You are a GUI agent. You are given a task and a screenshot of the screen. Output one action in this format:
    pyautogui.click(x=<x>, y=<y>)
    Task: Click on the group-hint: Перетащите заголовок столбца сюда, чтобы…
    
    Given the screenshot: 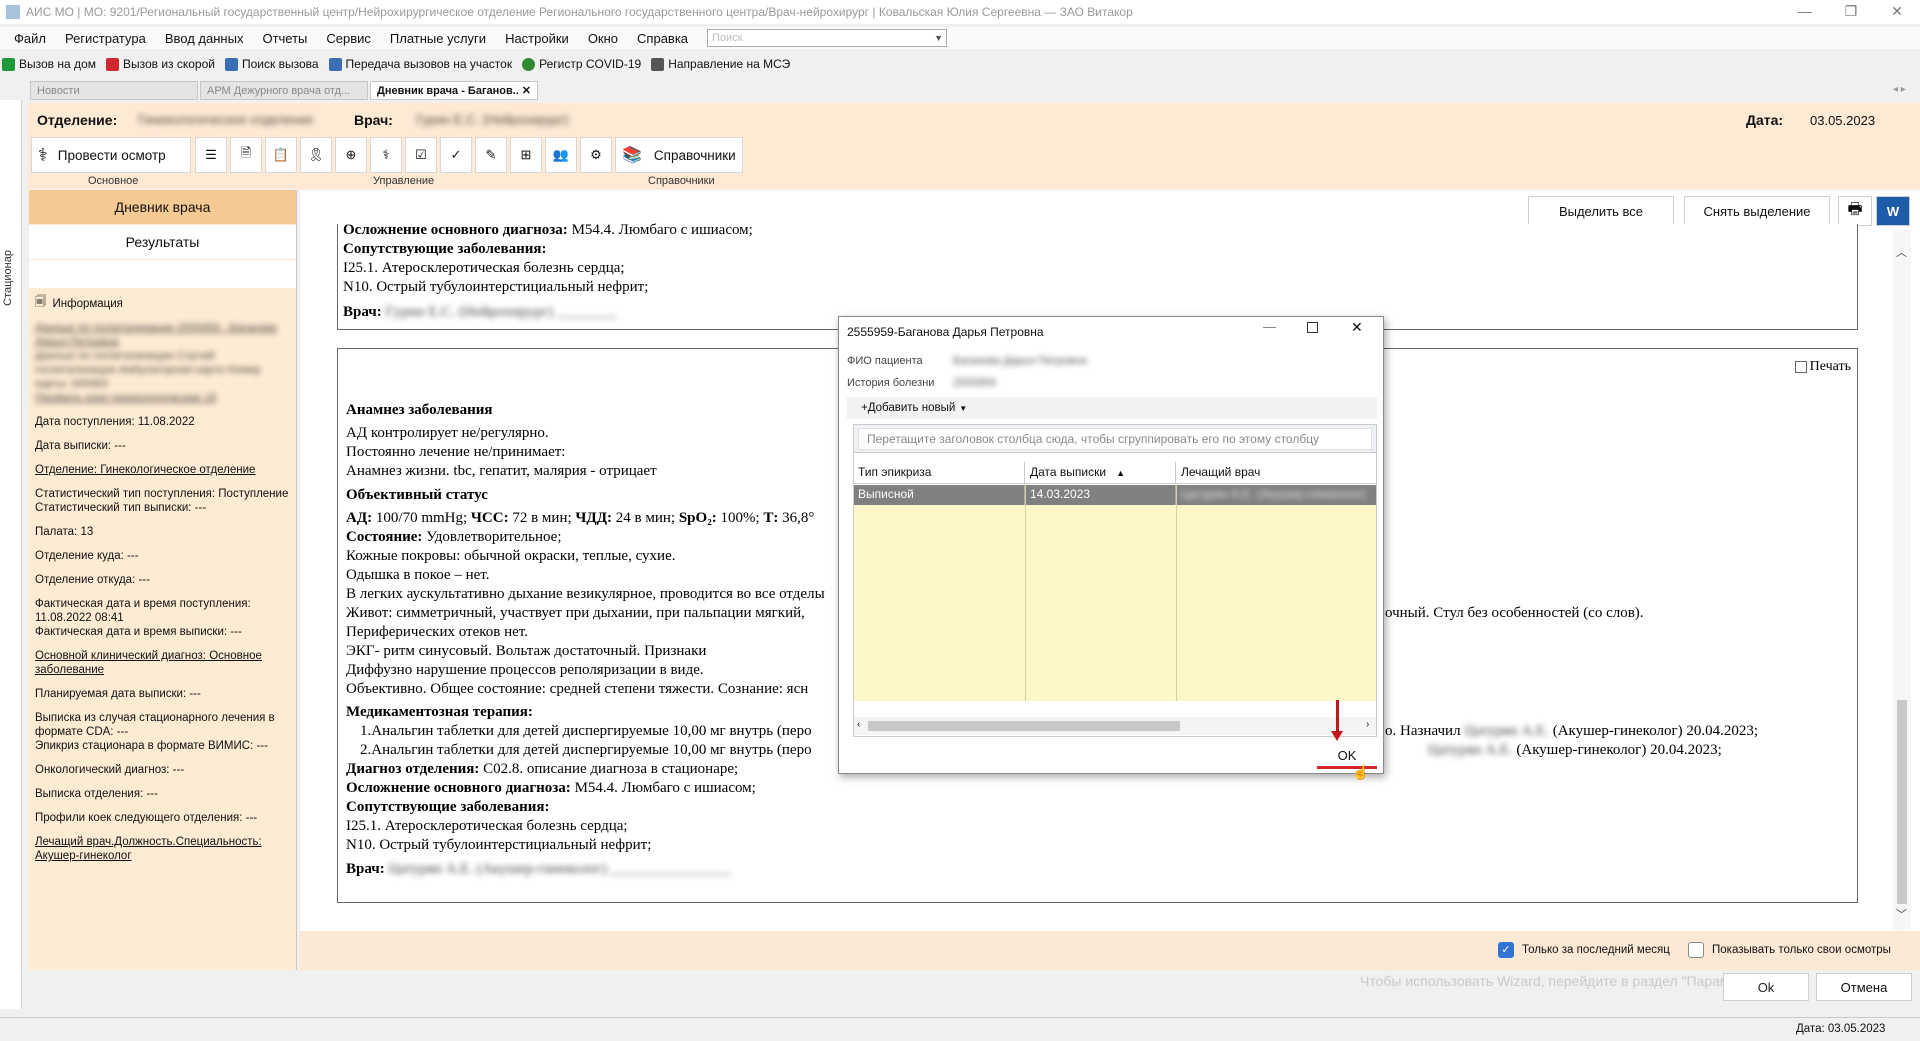 What is the action you would take?
    pyautogui.click(x=1115, y=438)
    